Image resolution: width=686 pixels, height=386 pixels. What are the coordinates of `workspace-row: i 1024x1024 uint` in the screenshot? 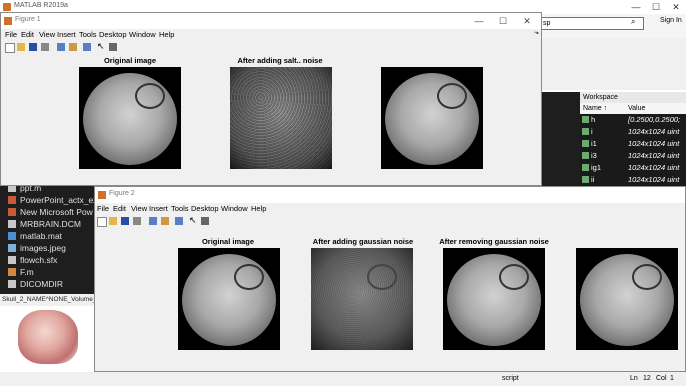 It's located at (633, 132).